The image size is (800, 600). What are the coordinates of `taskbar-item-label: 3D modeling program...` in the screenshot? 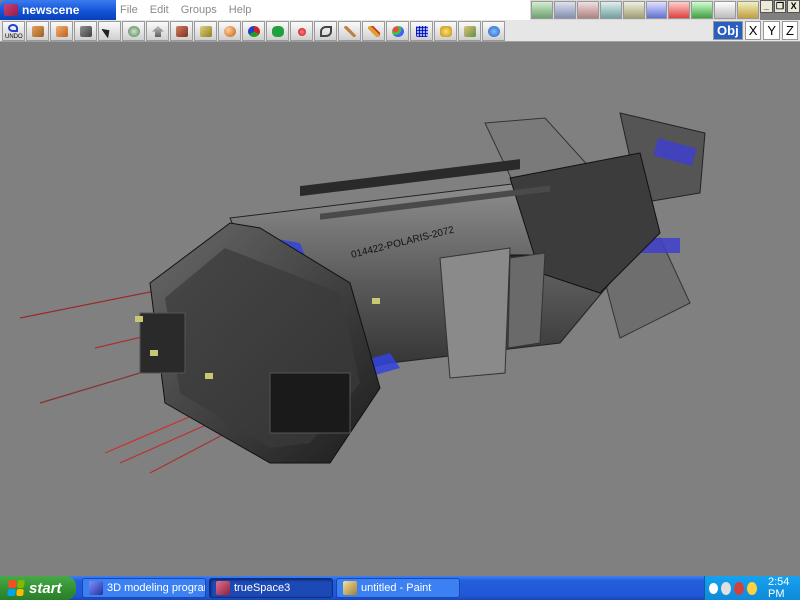 It's located at (156, 588).